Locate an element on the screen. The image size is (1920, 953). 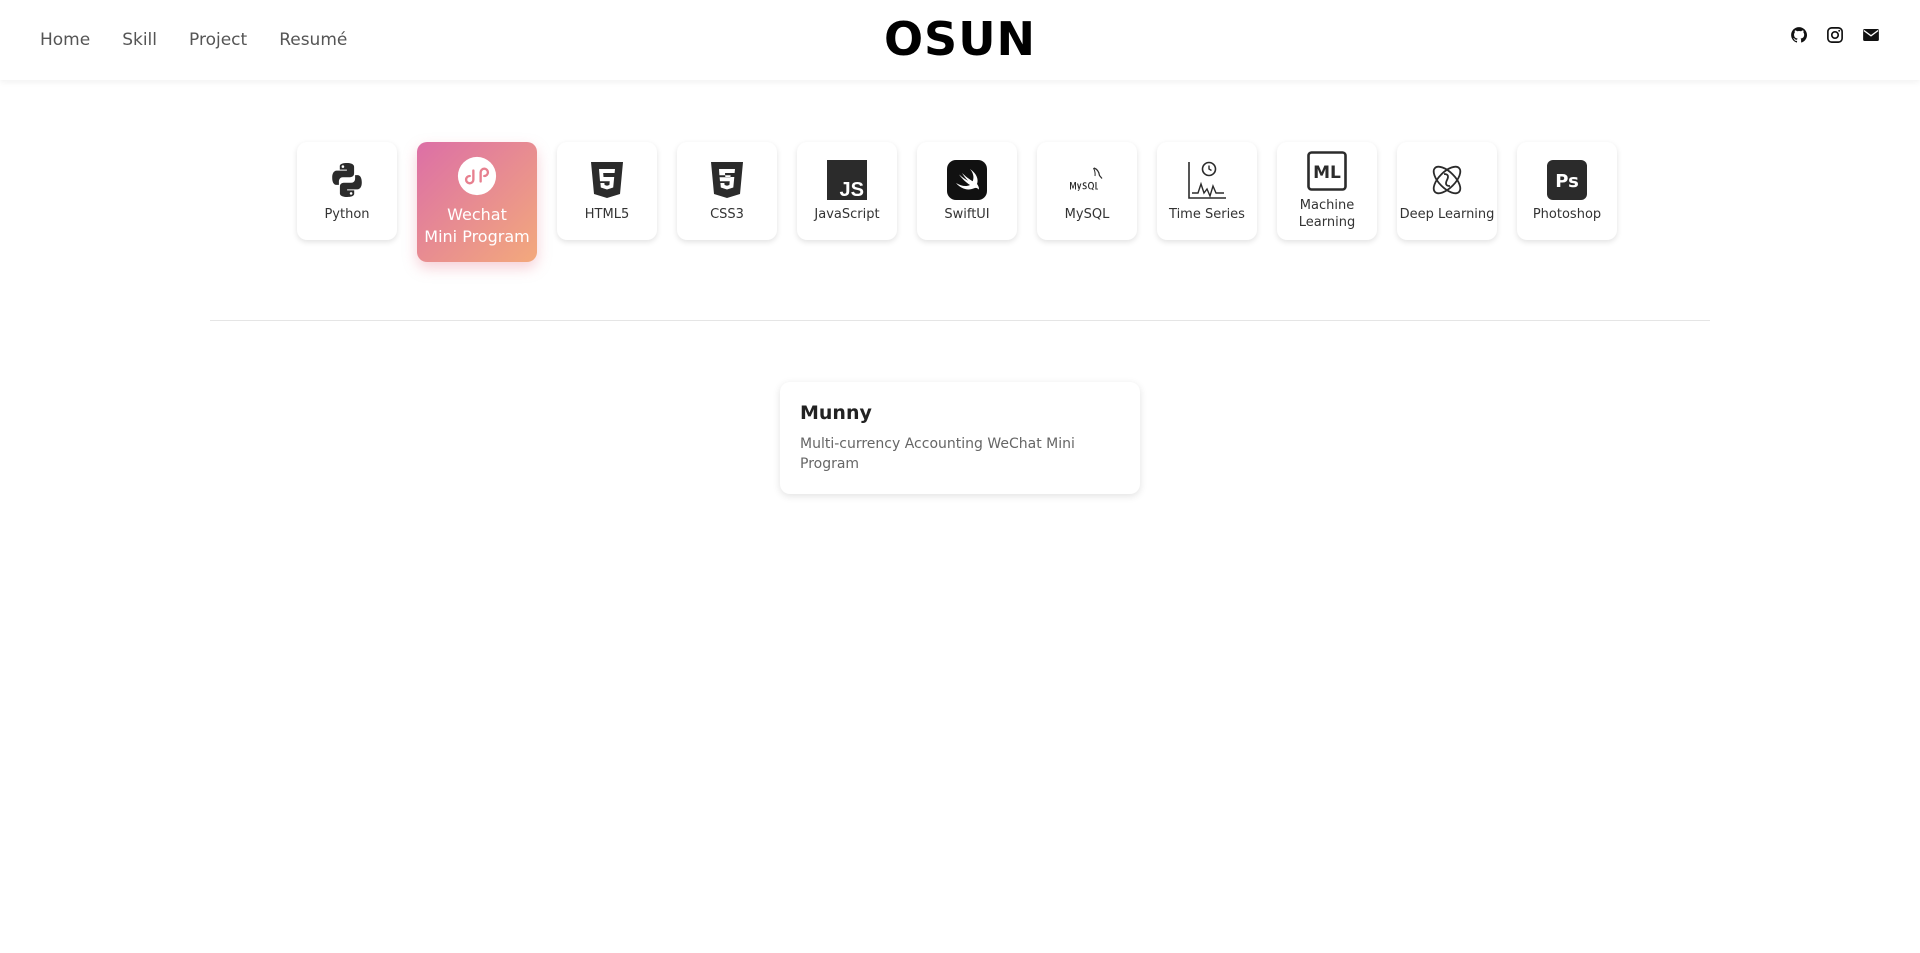
skill-card-wechat-mini-program: Wechat Mini Program is located at coordinates (477, 202).